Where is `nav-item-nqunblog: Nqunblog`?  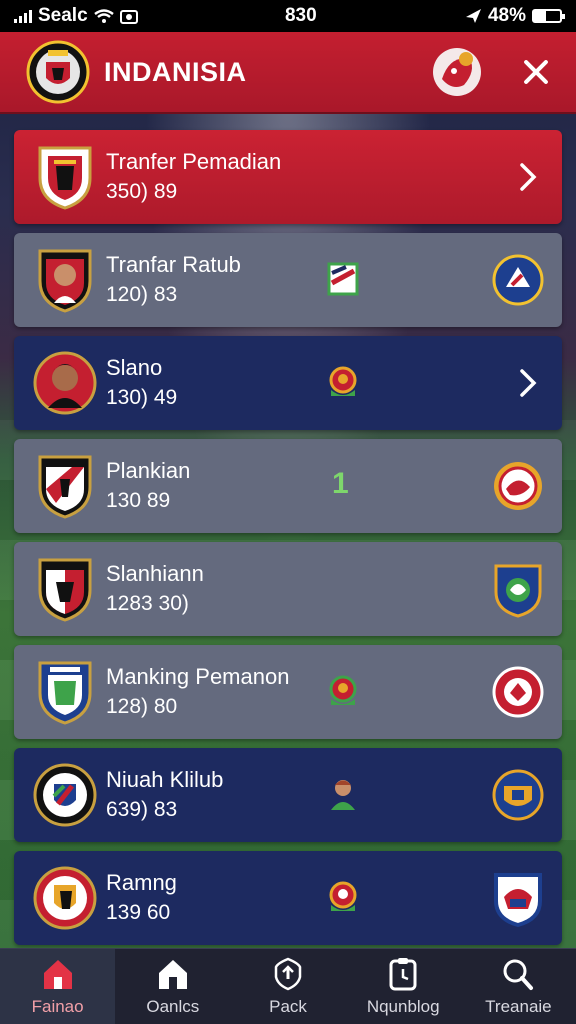 nav-item-nqunblog: Nqunblog is located at coordinates (403, 986).